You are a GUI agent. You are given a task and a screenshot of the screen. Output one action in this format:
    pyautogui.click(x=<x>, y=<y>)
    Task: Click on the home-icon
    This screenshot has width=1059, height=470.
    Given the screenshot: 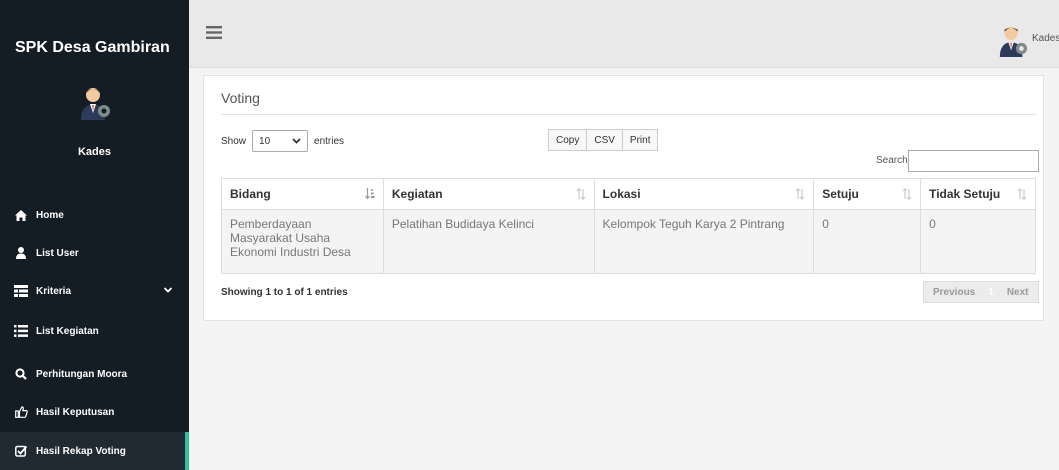 What is the action you would take?
    pyautogui.click(x=21, y=215)
    